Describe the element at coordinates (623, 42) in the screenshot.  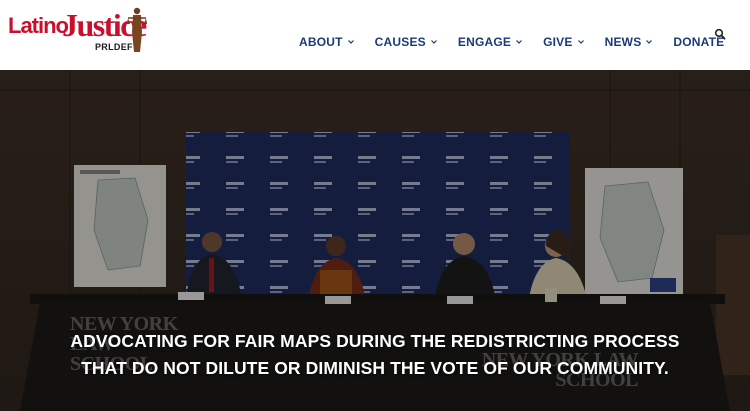
I see `nav-item-label: NEWS` at that location.